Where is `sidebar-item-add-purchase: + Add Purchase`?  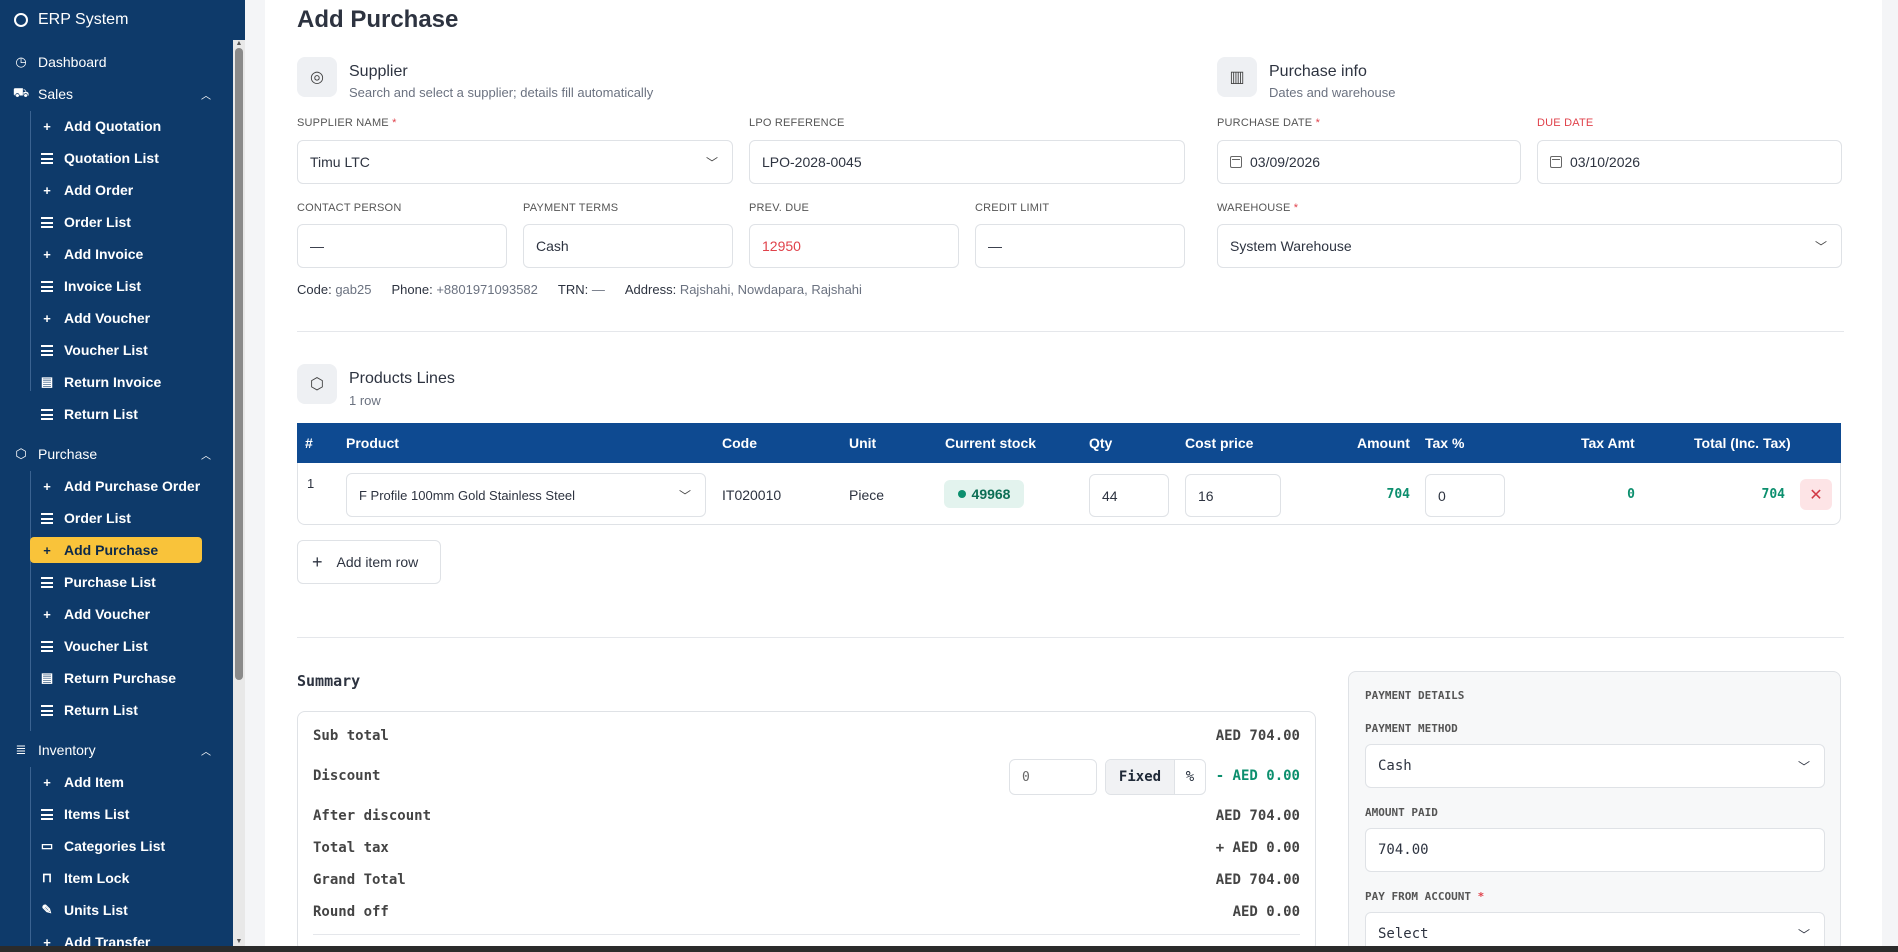 sidebar-item-add-purchase: + Add Purchase is located at coordinates (116, 550).